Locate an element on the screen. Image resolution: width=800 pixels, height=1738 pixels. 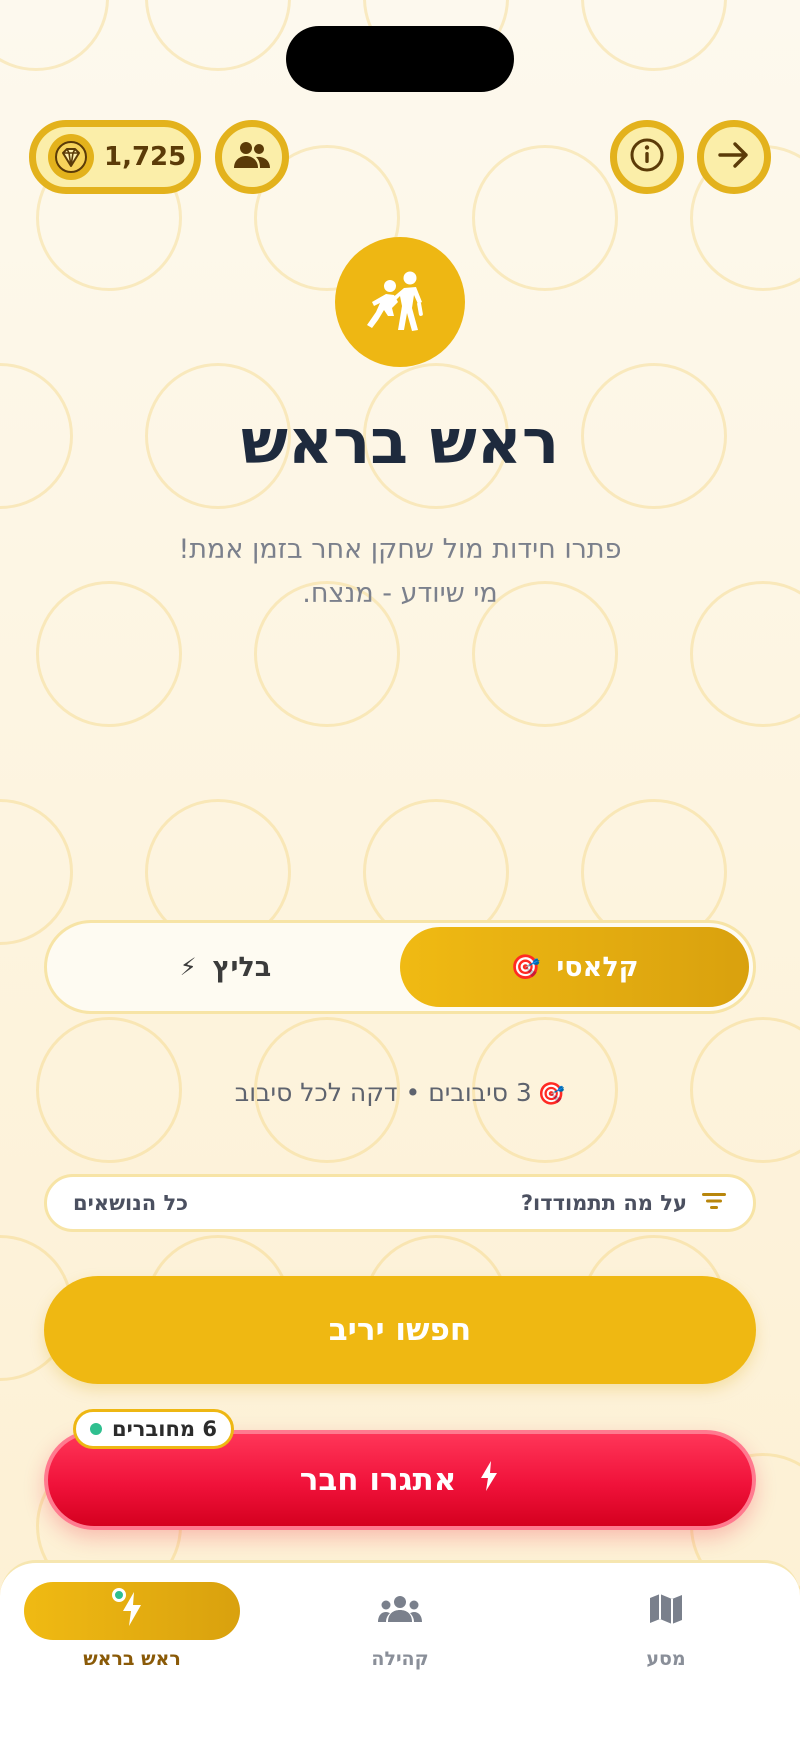
online-friends-badge: 6 מחוברים is located at coordinates (153, 1429).